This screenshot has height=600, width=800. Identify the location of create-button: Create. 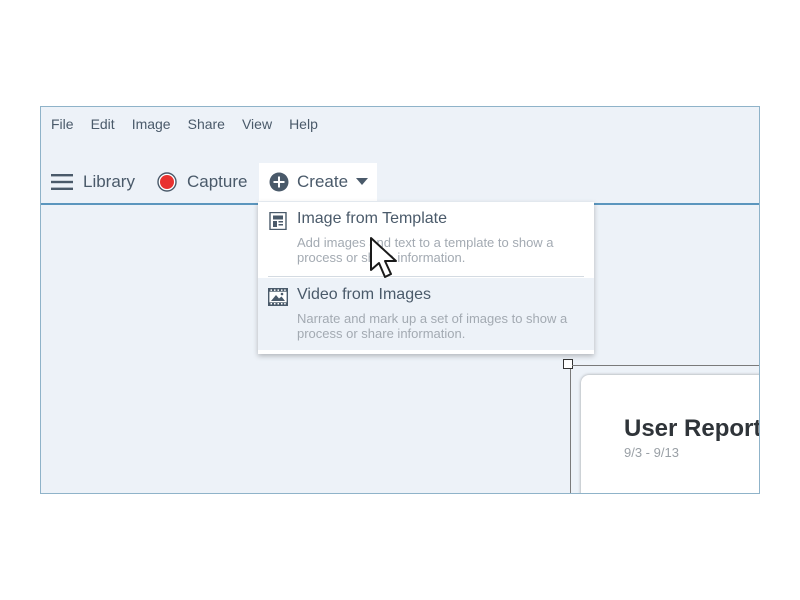
(318, 182).